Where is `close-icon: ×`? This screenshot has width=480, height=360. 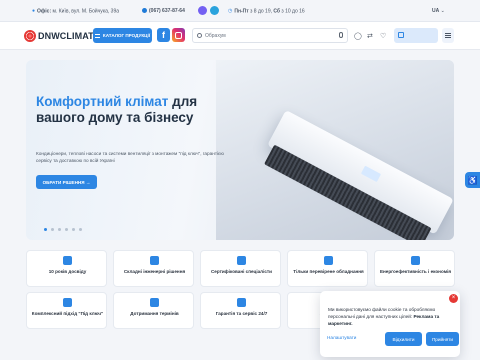
close-icon: × is located at coordinates (453, 298).